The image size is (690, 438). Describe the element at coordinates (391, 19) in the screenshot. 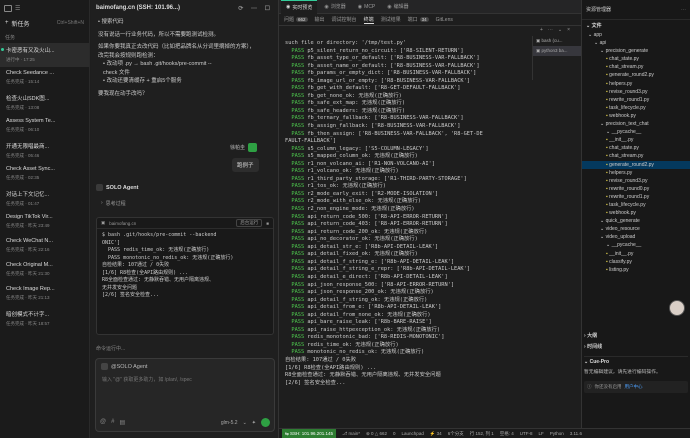

I see `panel-tab: 测试结果` at that location.